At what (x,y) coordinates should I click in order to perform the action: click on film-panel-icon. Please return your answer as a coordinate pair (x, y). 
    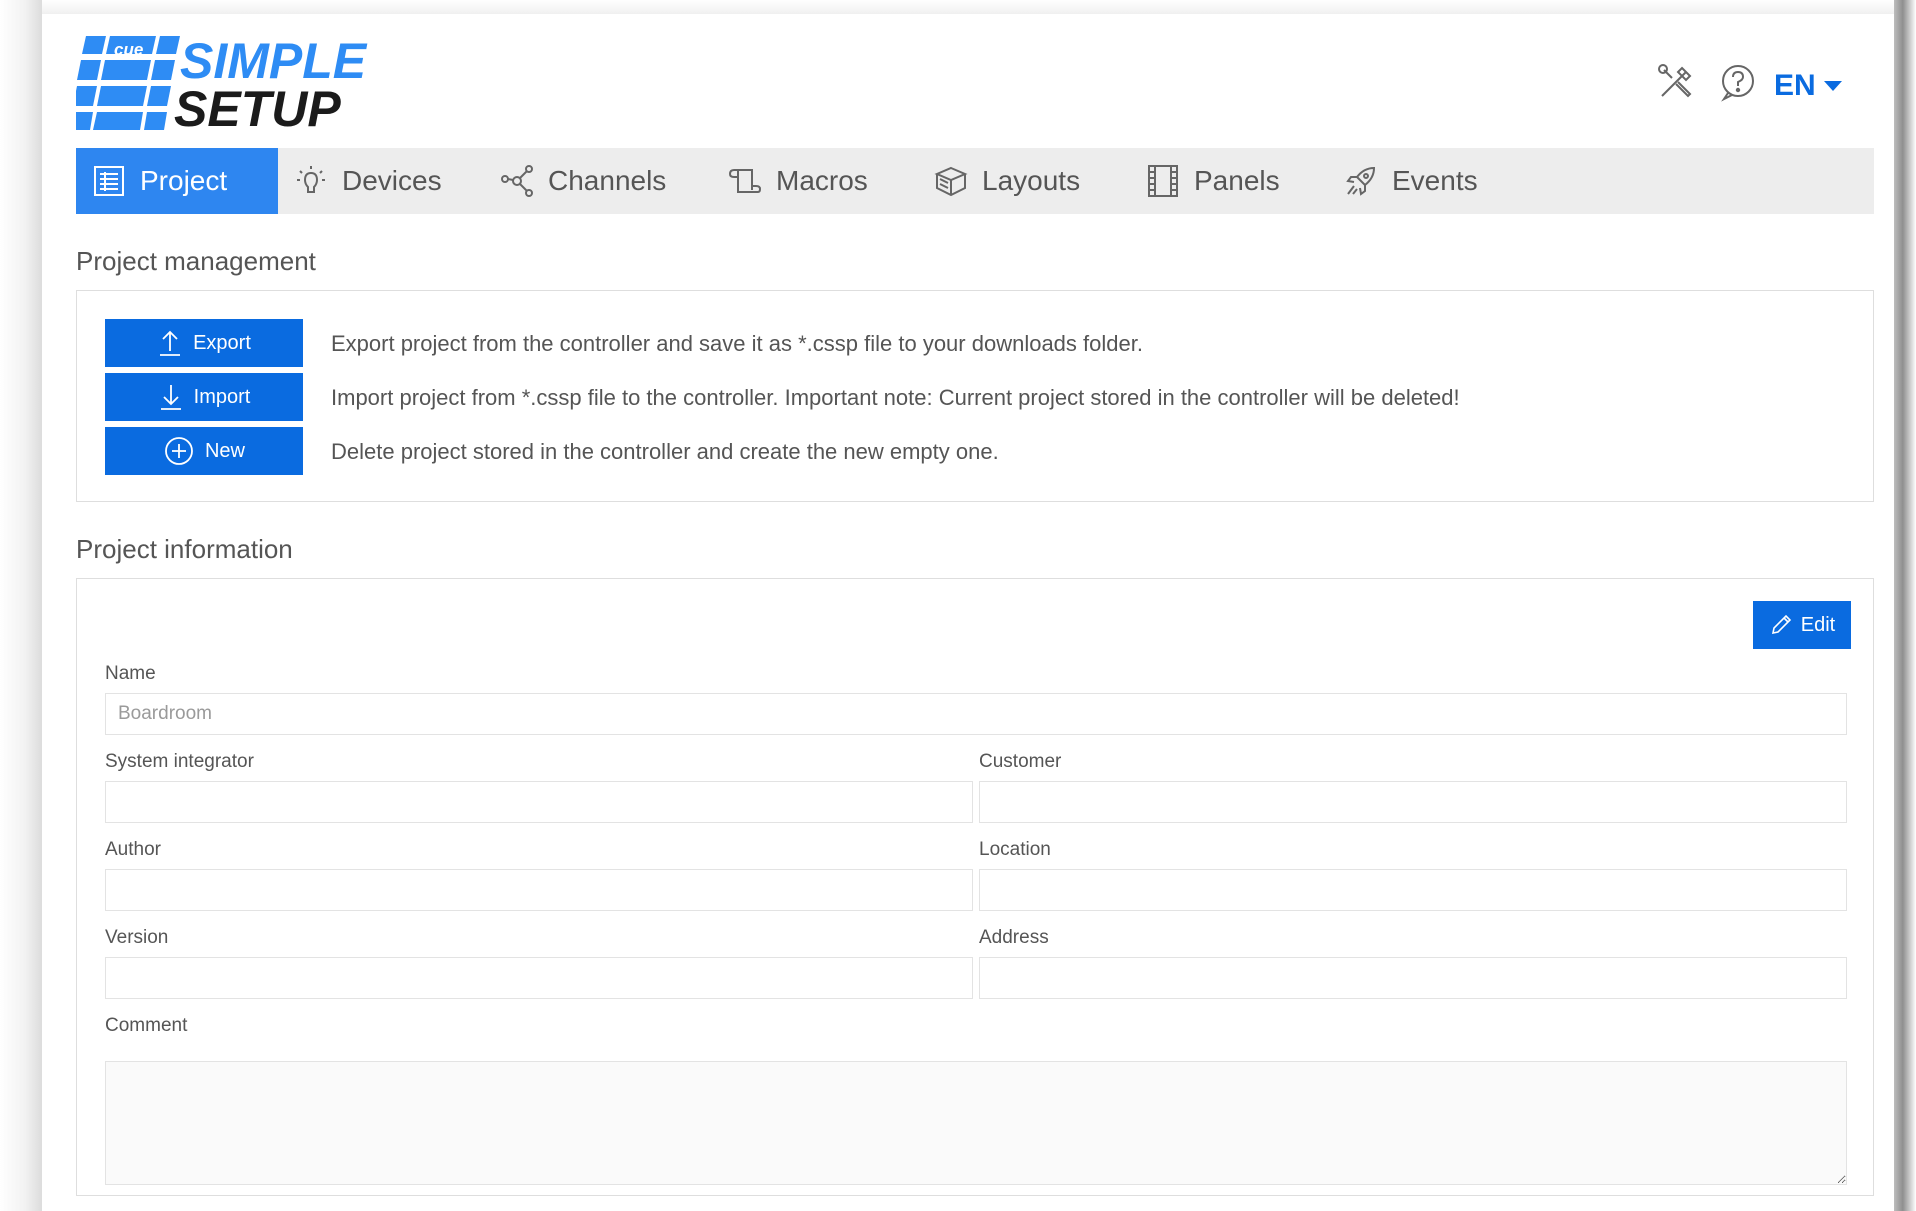
    Looking at the image, I should click on (1163, 181).